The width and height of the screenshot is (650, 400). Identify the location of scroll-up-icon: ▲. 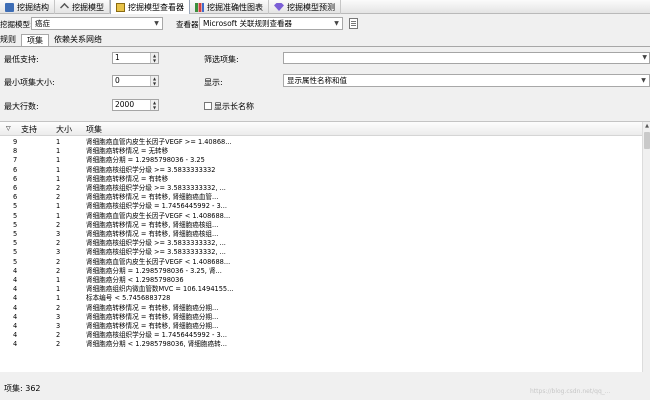
(647, 126).